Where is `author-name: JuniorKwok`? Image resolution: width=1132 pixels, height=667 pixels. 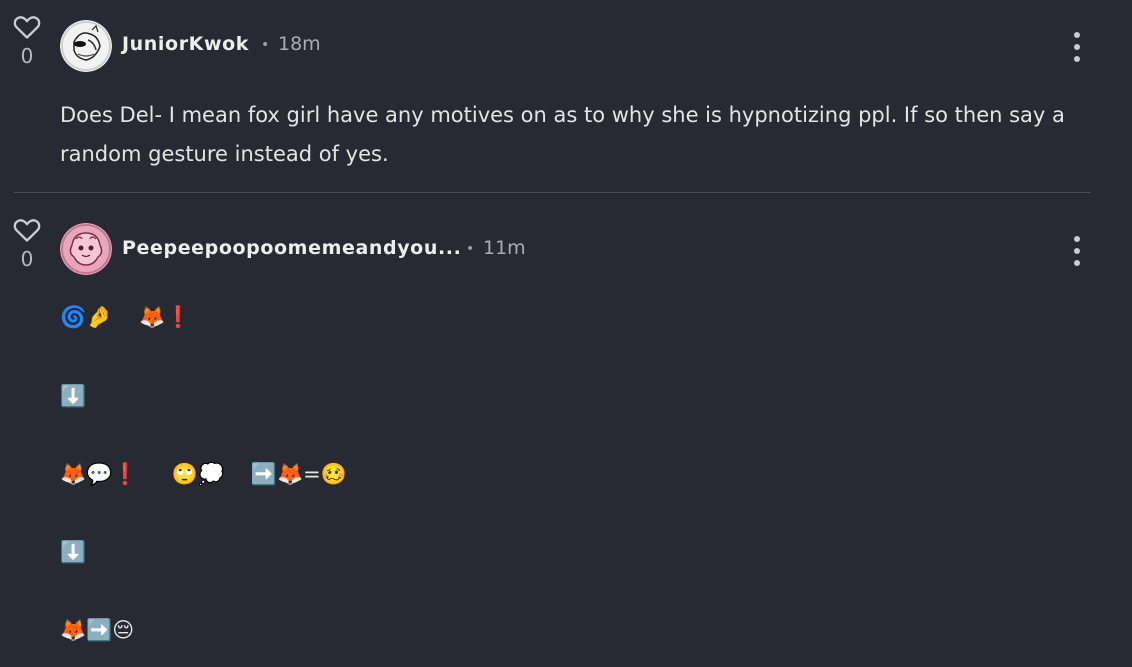
author-name: JuniorKwok is located at coordinates (185, 44).